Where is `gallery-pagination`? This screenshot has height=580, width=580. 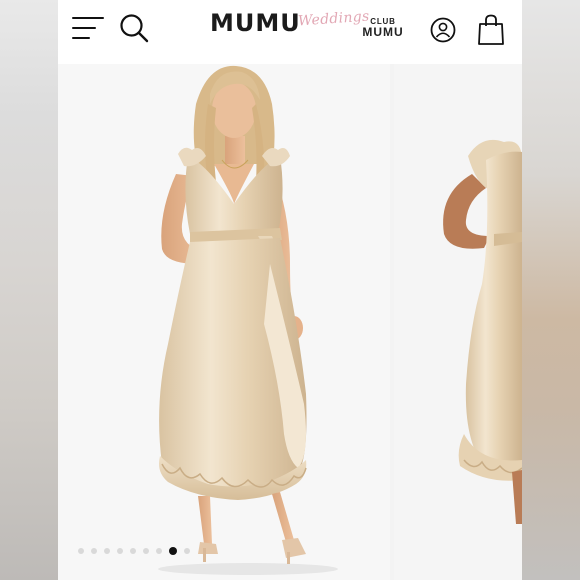 gallery-pagination is located at coordinates (134, 551).